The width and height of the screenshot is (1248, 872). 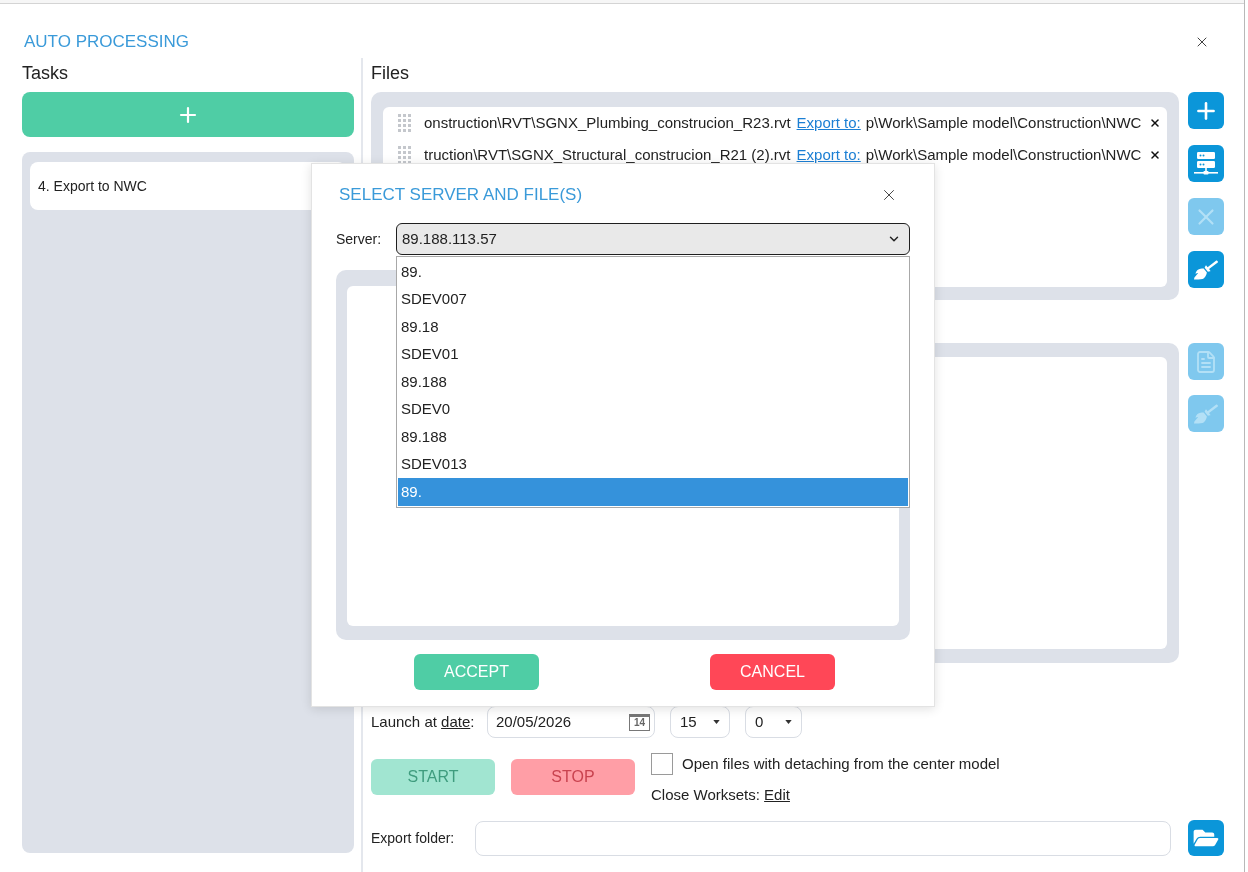 What do you see at coordinates (423, 721) in the screenshot?
I see `launch-label: Launch at date:` at bounding box center [423, 721].